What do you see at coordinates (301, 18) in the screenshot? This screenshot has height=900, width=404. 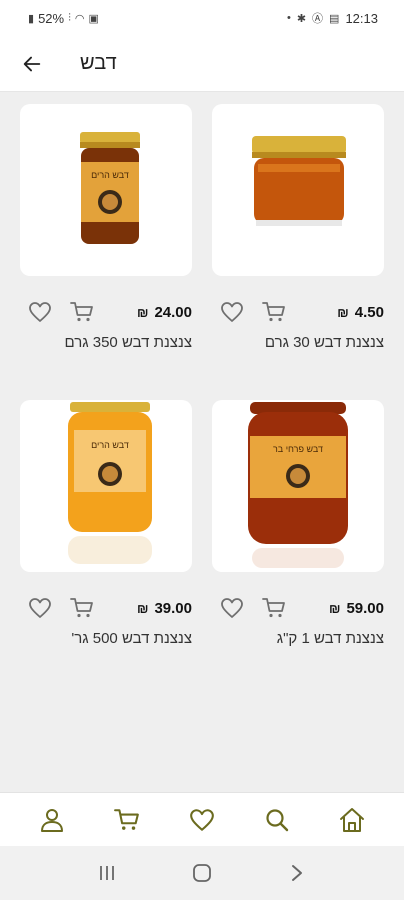 I see `settings-icon: ✱` at bounding box center [301, 18].